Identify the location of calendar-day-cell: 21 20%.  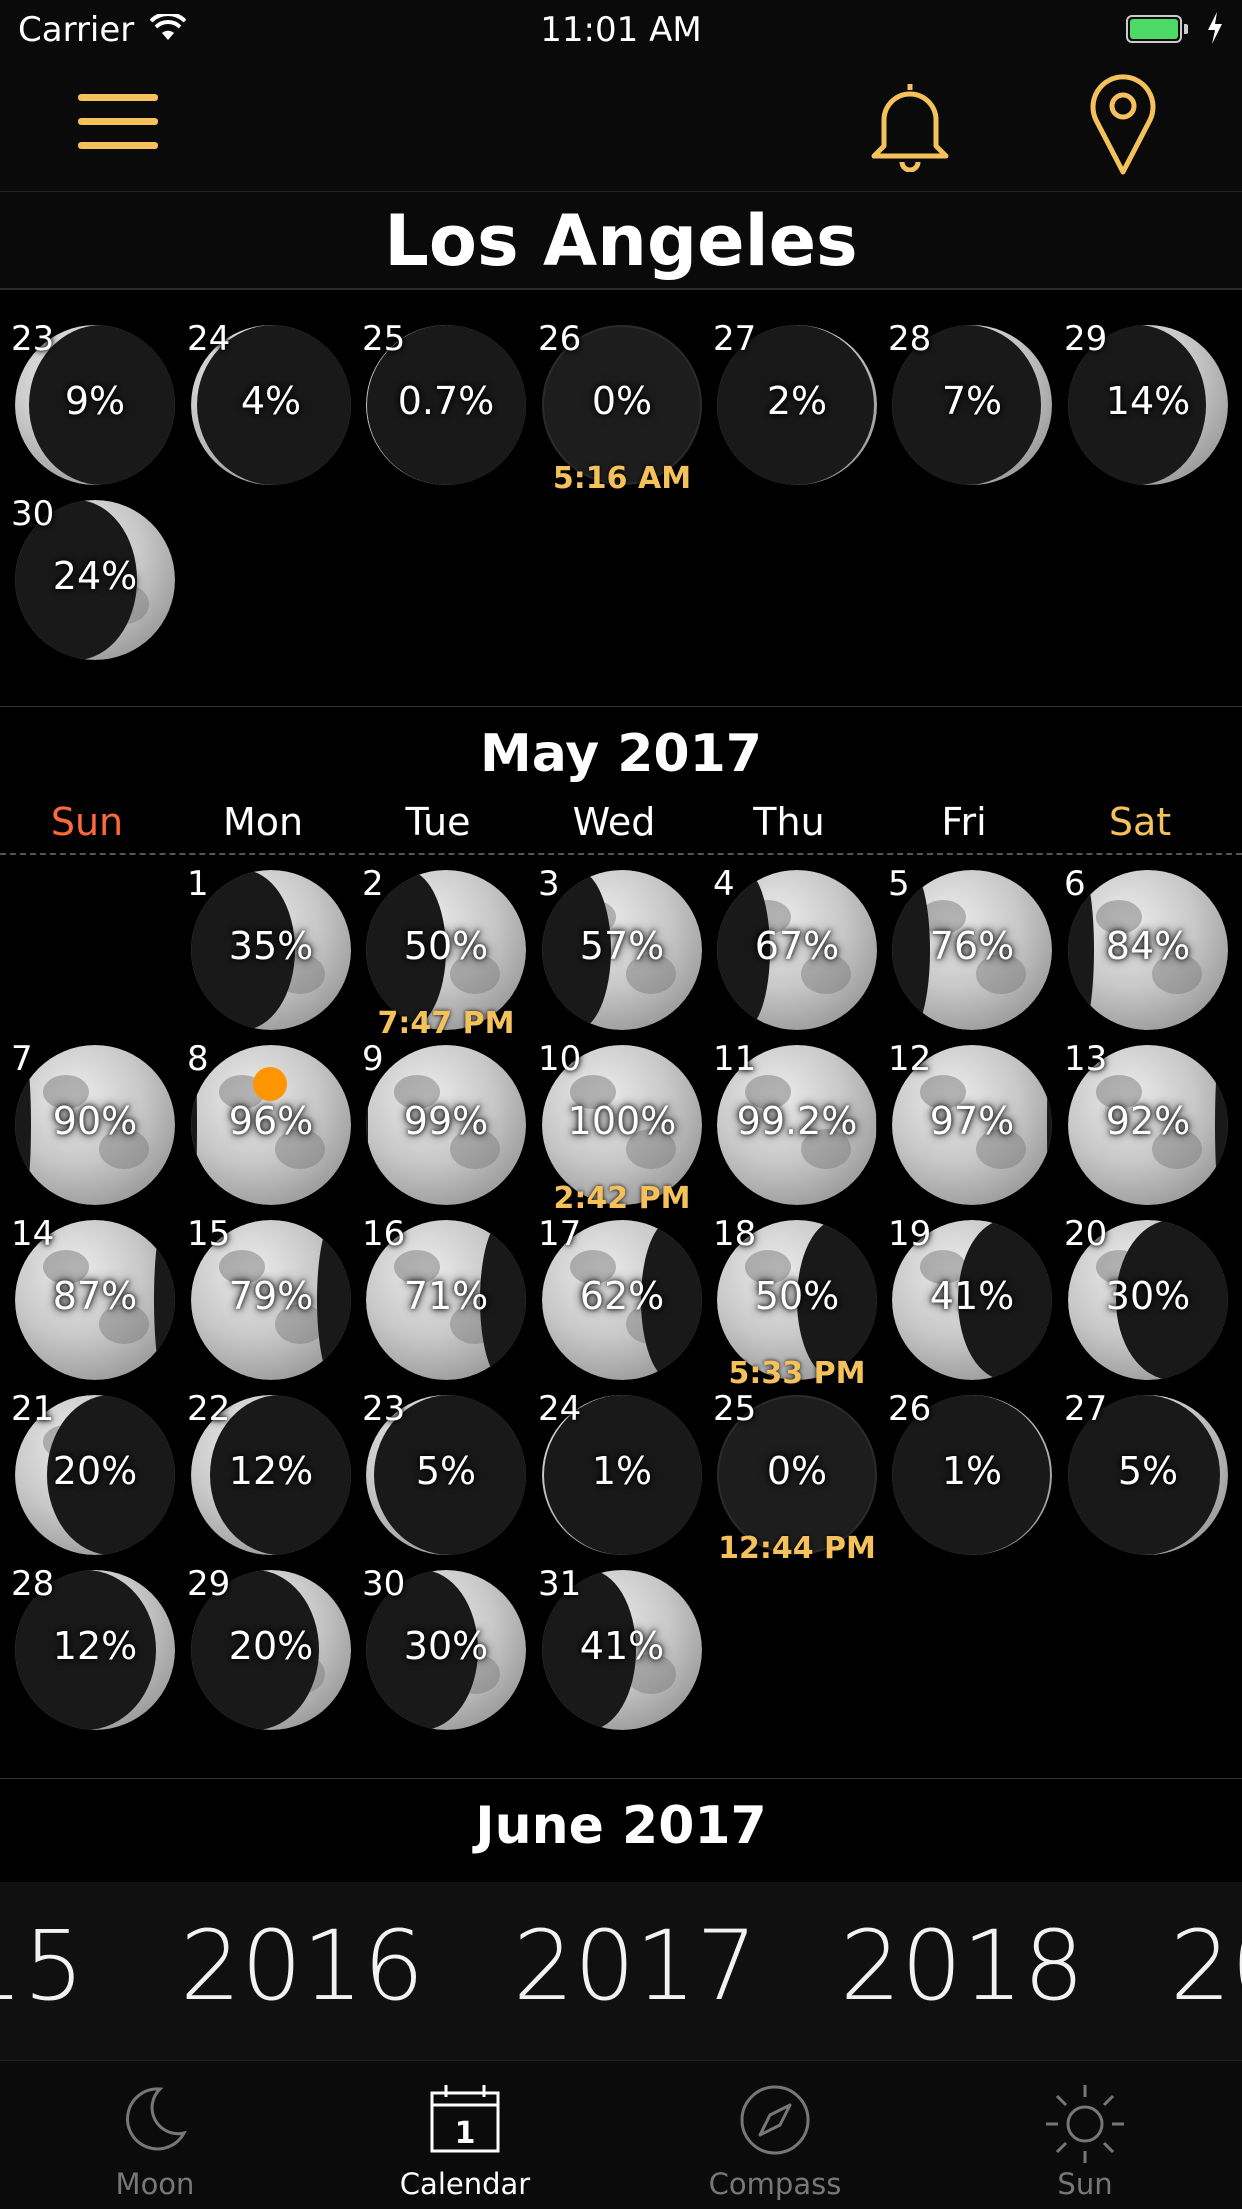
(93, 1472).